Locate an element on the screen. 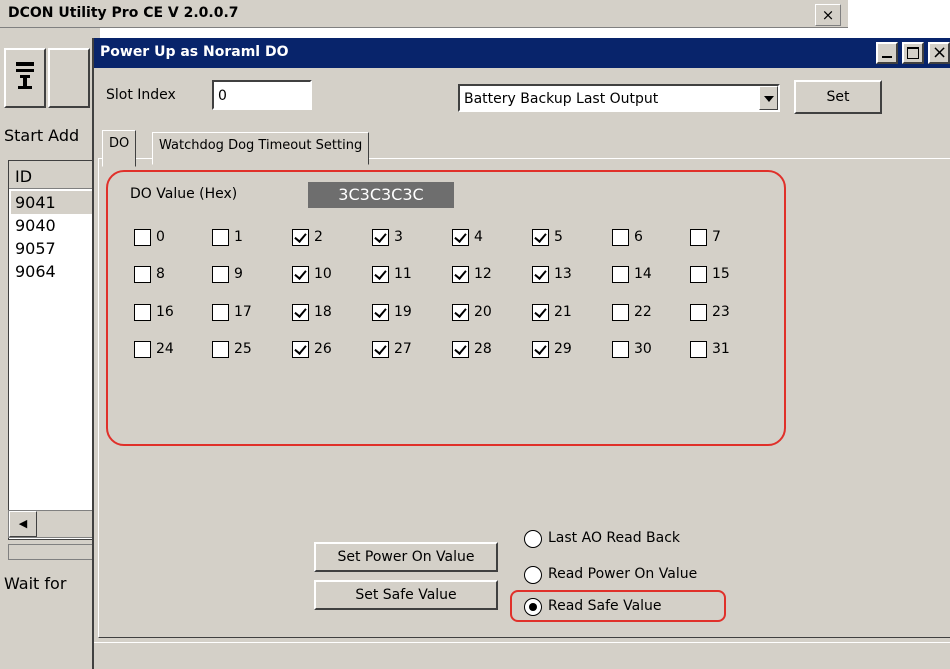 This screenshot has height=669, width=950. do-checkbox-16: 16 is located at coordinates (170, 313).